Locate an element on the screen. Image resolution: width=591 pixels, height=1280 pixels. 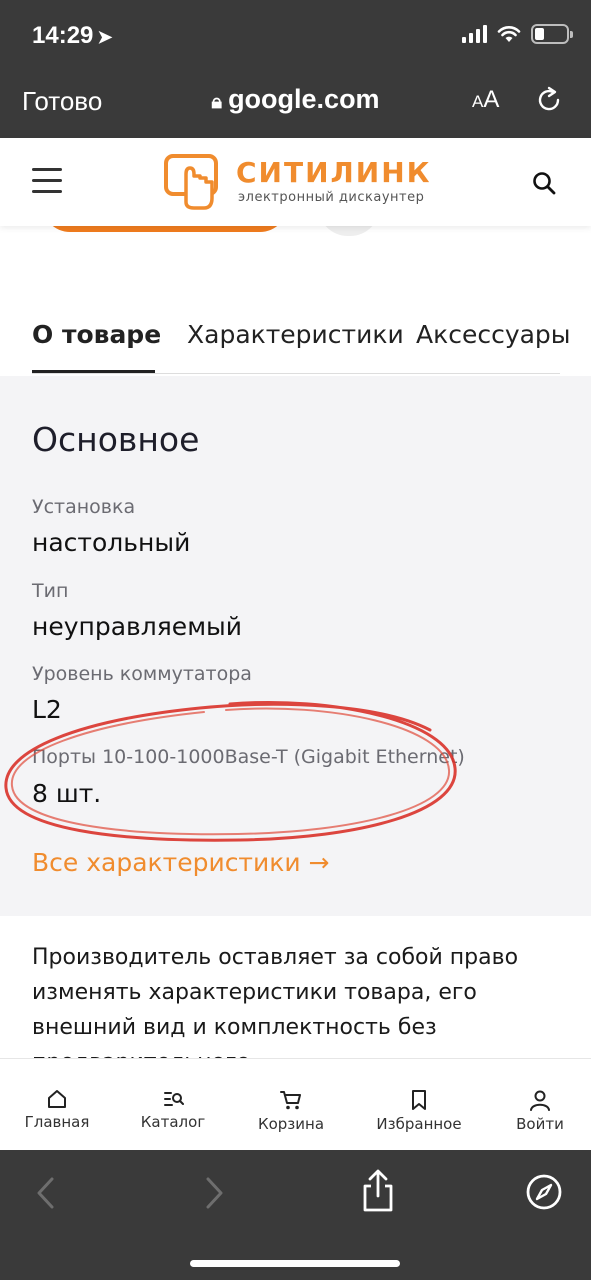
text-size-large: A is located at coordinates (491, 99).